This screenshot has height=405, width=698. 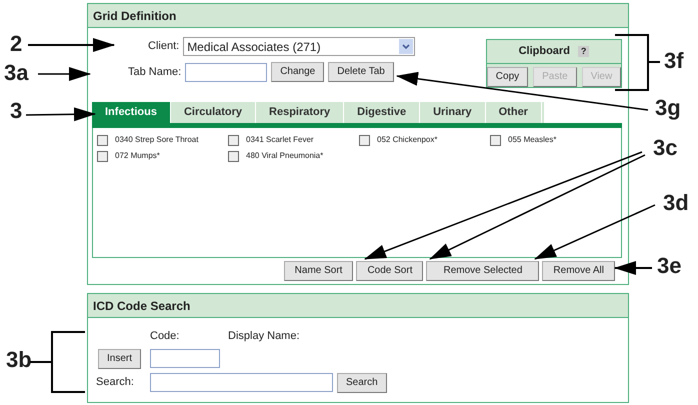 What do you see at coordinates (115, 382) in the screenshot?
I see `field-label: Search:` at bounding box center [115, 382].